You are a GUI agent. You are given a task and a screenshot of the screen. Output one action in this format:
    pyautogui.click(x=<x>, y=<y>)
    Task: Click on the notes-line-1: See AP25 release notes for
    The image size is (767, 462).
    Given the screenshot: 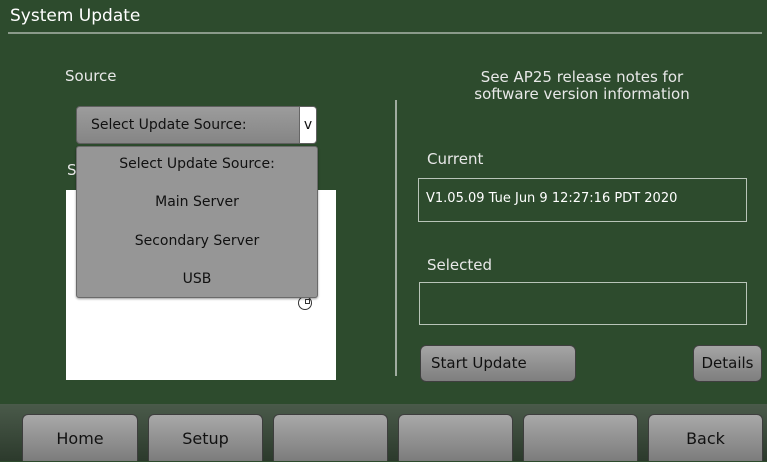 What is the action you would take?
    pyautogui.click(x=582, y=77)
    